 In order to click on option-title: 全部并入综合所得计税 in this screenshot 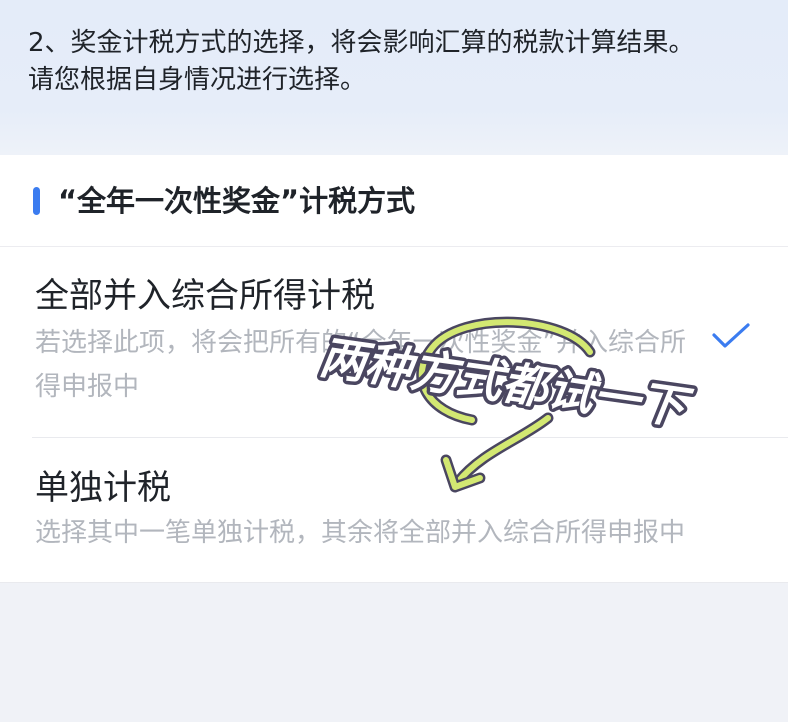, I will do `click(205, 296)`.